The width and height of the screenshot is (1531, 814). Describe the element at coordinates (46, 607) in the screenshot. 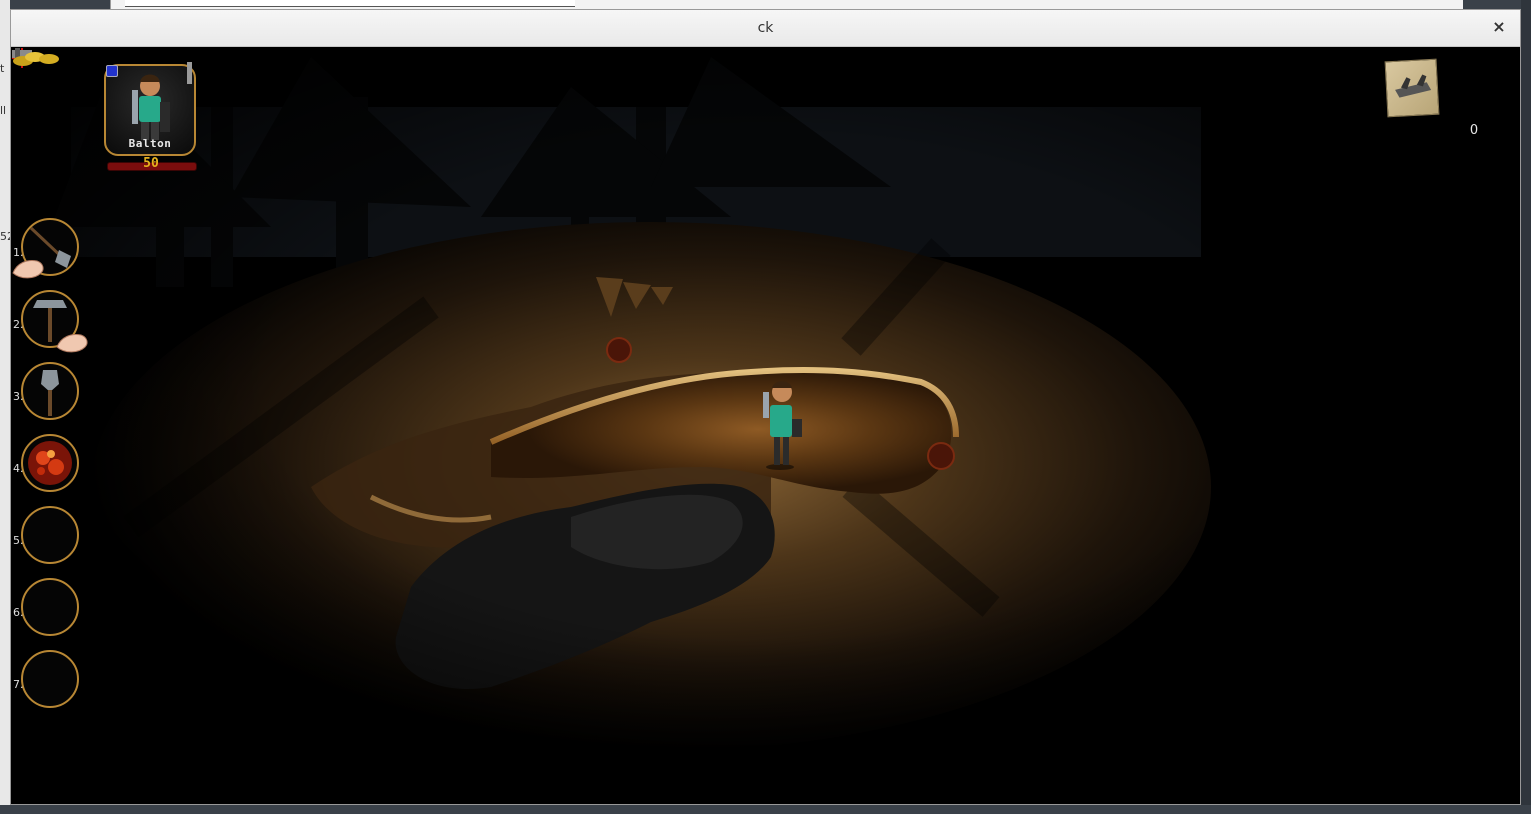

I see `inventory-slot-6: 6.` at that location.